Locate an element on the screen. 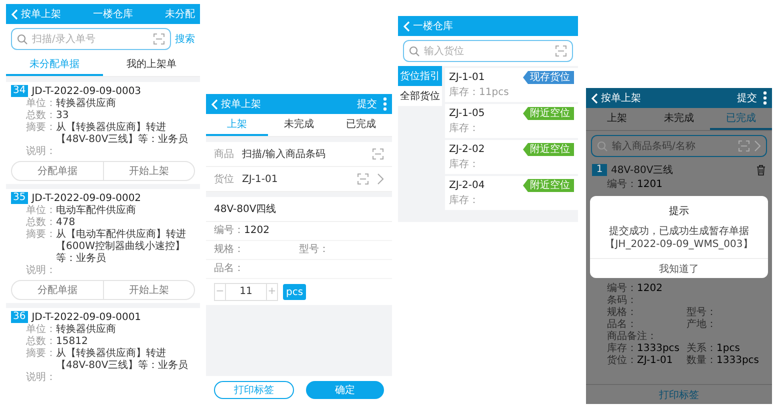 This screenshot has width=775, height=409. field-label: 产地： is located at coordinates (701, 325).